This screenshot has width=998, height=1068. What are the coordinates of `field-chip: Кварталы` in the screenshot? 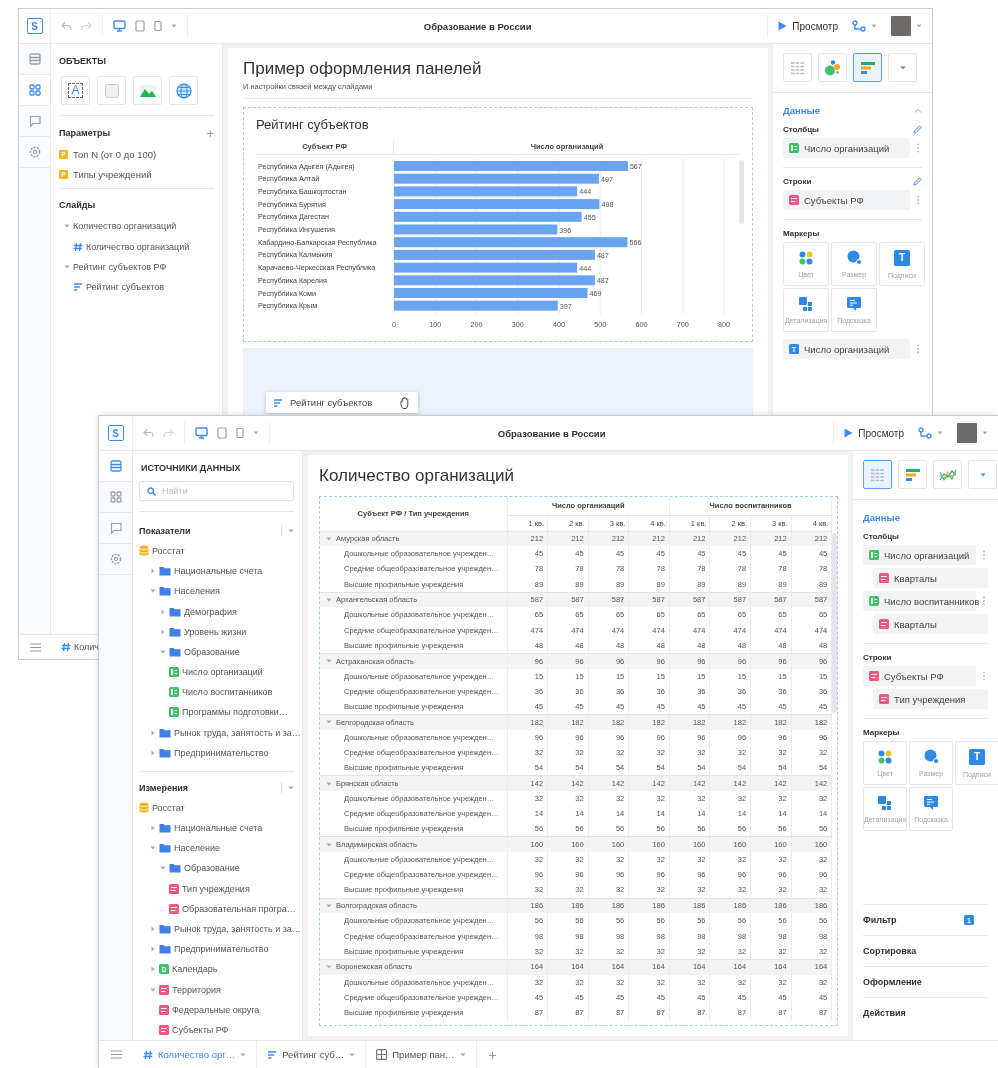 It's located at (930, 624).